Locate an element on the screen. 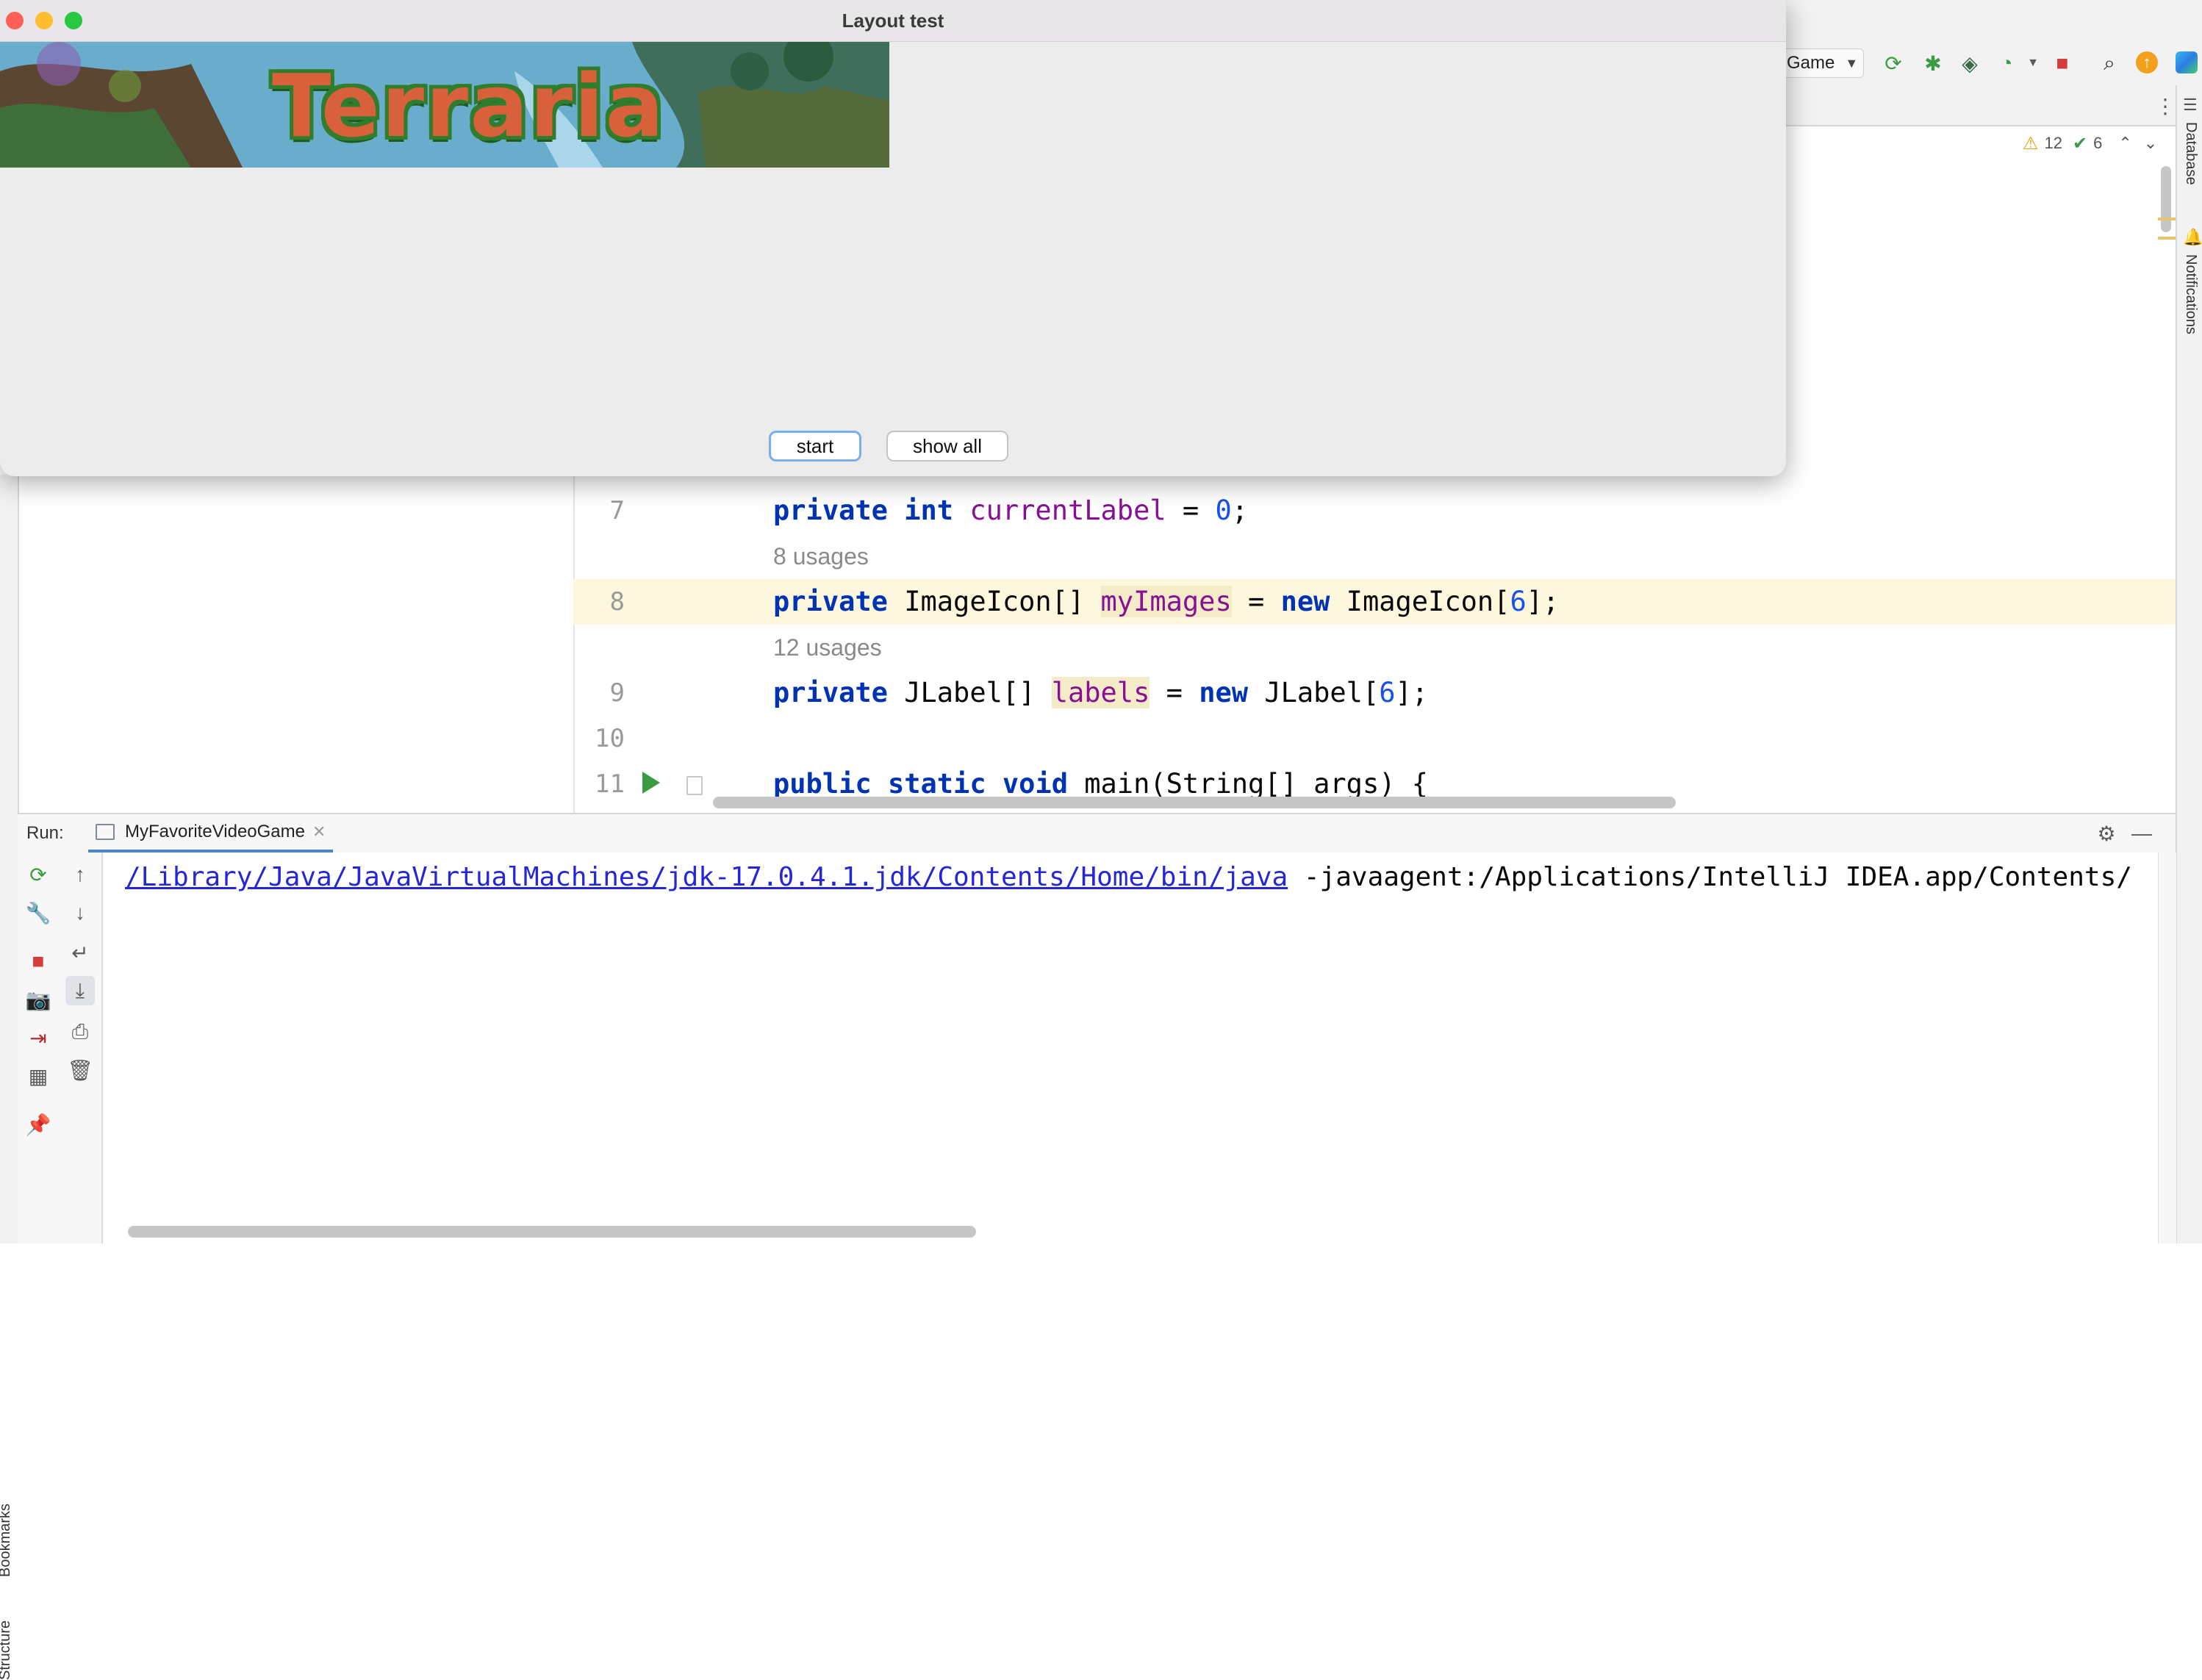 This screenshot has height=1680, width=2202. pin-icon: 📌 is located at coordinates (39, 1124).